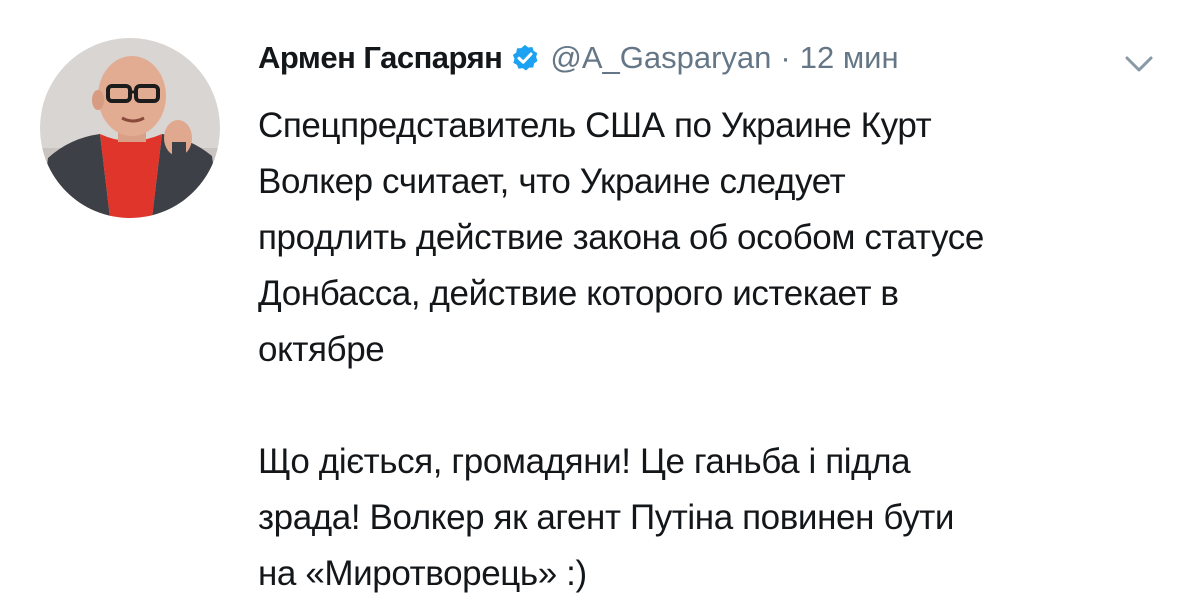 This screenshot has width=1200, height=602. I want to click on avatar-photo, so click(130, 128).